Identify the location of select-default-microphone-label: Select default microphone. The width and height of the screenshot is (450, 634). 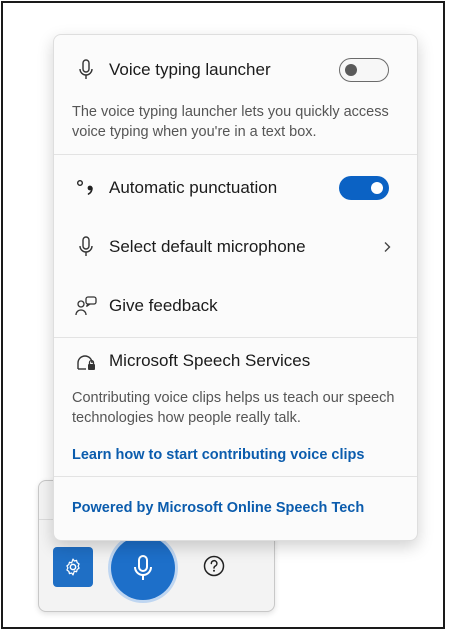
(207, 246).